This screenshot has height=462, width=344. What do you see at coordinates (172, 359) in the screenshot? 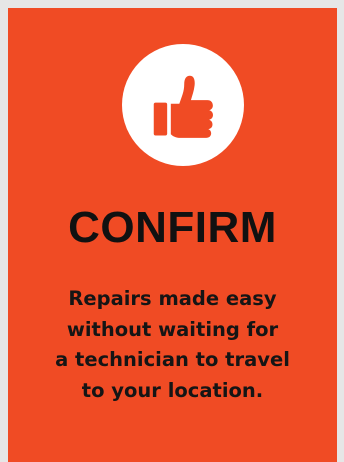
I see `description-line: a technician to travel` at bounding box center [172, 359].